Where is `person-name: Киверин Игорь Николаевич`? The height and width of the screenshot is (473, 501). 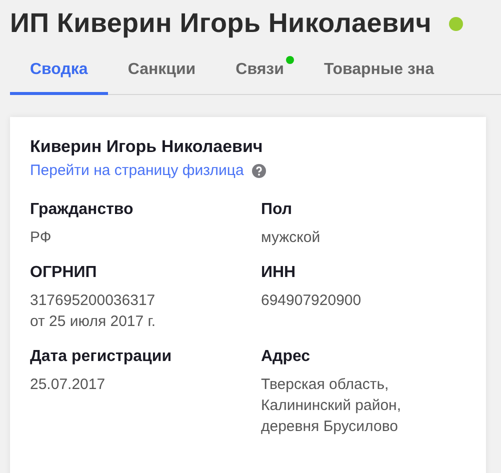
person-name: Киверин Игорь Николаевич is located at coordinates (147, 147).